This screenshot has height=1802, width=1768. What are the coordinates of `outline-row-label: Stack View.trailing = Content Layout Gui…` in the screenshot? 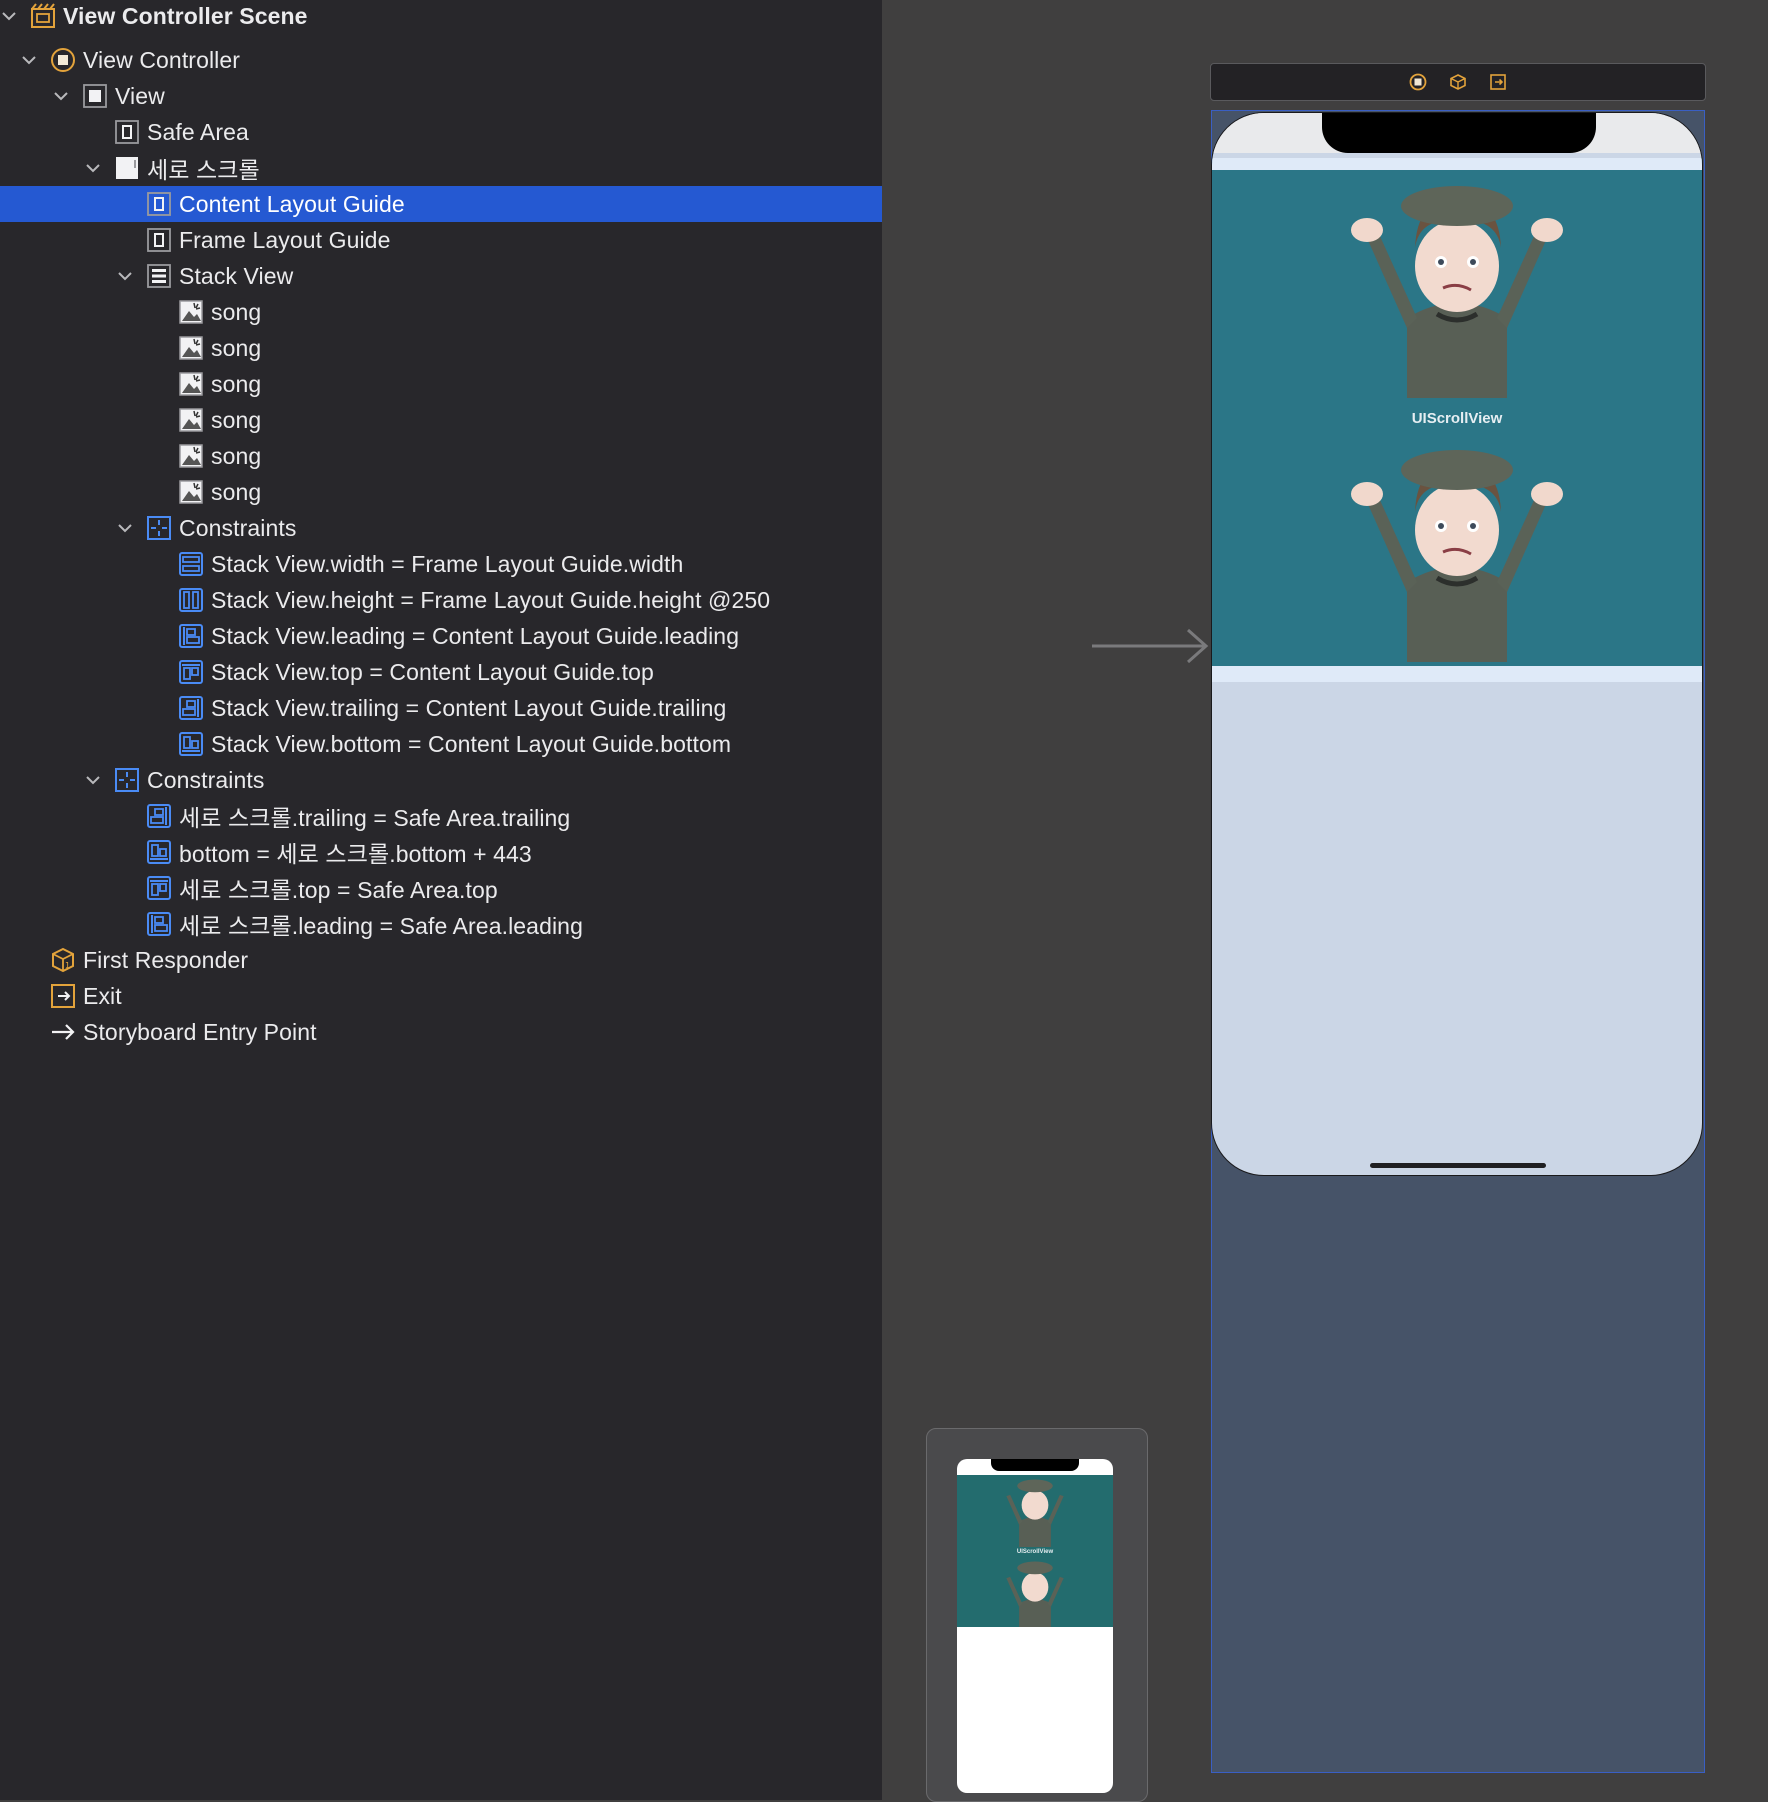 It's located at (469, 707).